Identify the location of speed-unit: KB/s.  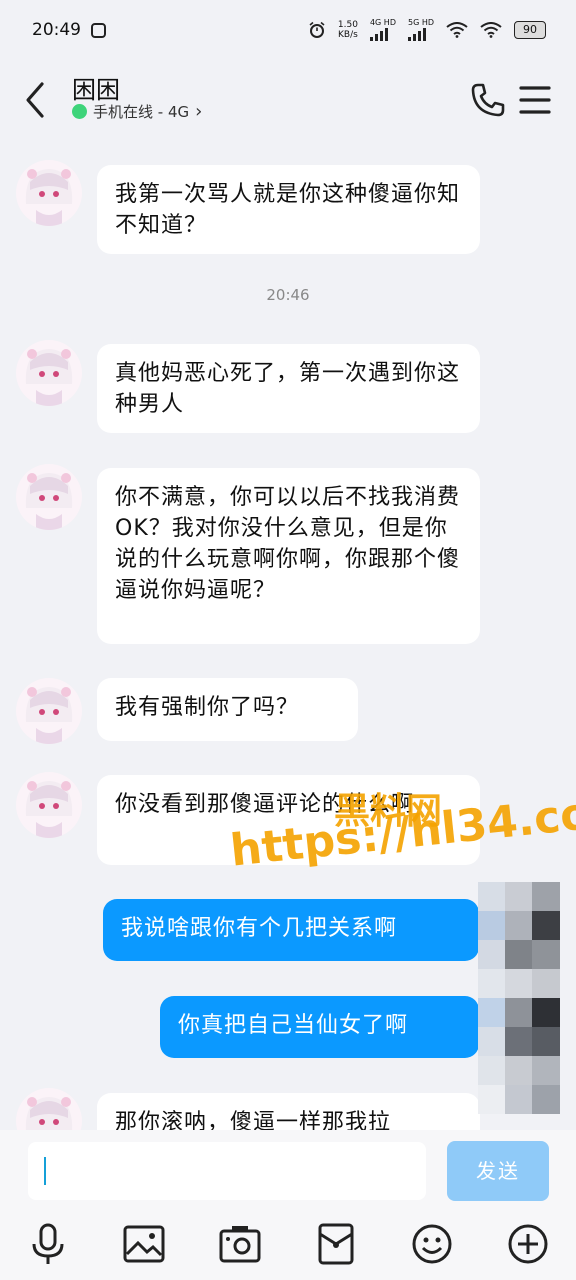
(348, 35).